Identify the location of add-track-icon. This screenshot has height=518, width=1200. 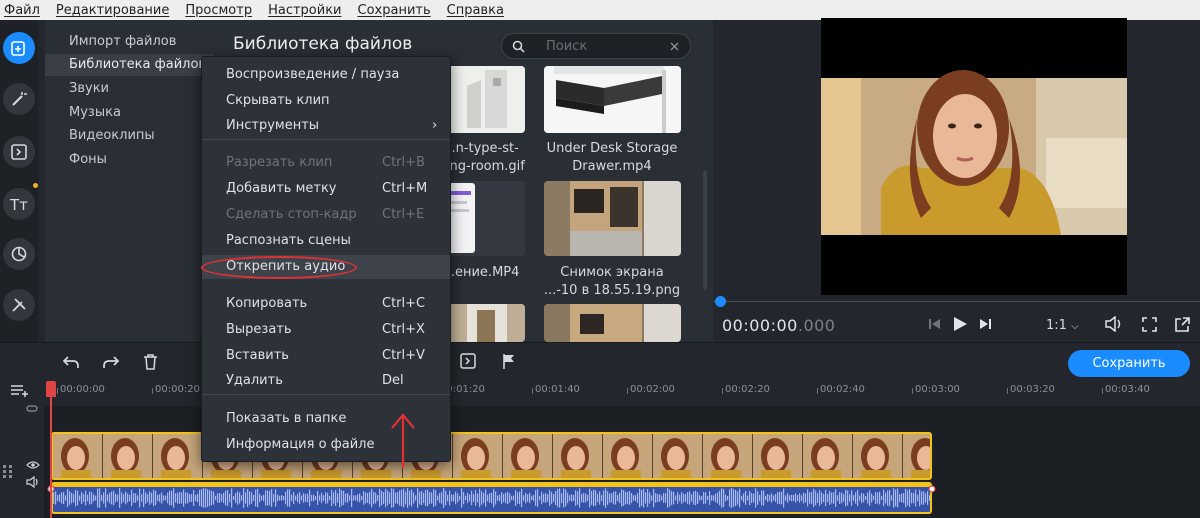
(20, 390).